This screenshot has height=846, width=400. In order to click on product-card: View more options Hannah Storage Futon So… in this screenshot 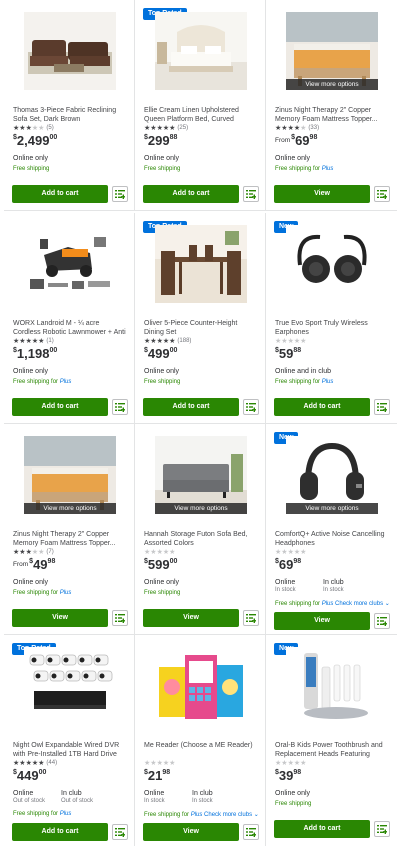, I will do `click(200, 529)`.